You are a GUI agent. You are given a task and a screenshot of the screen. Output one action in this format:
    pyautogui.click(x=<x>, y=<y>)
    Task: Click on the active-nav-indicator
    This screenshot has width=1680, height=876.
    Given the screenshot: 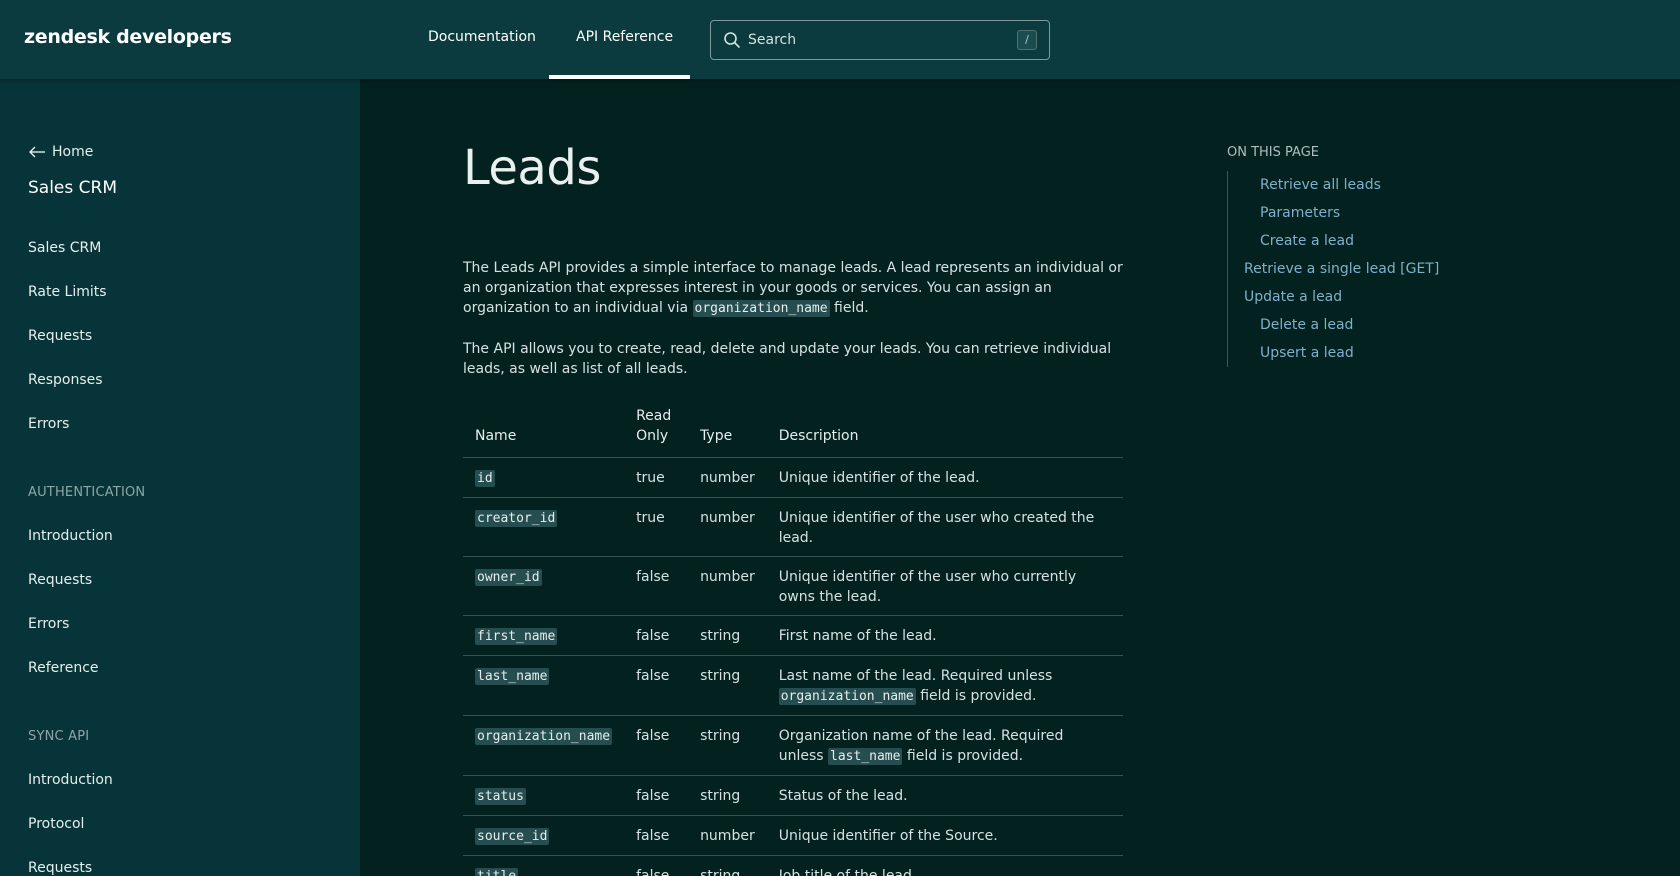 What is the action you would take?
    pyautogui.click(x=619, y=77)
    